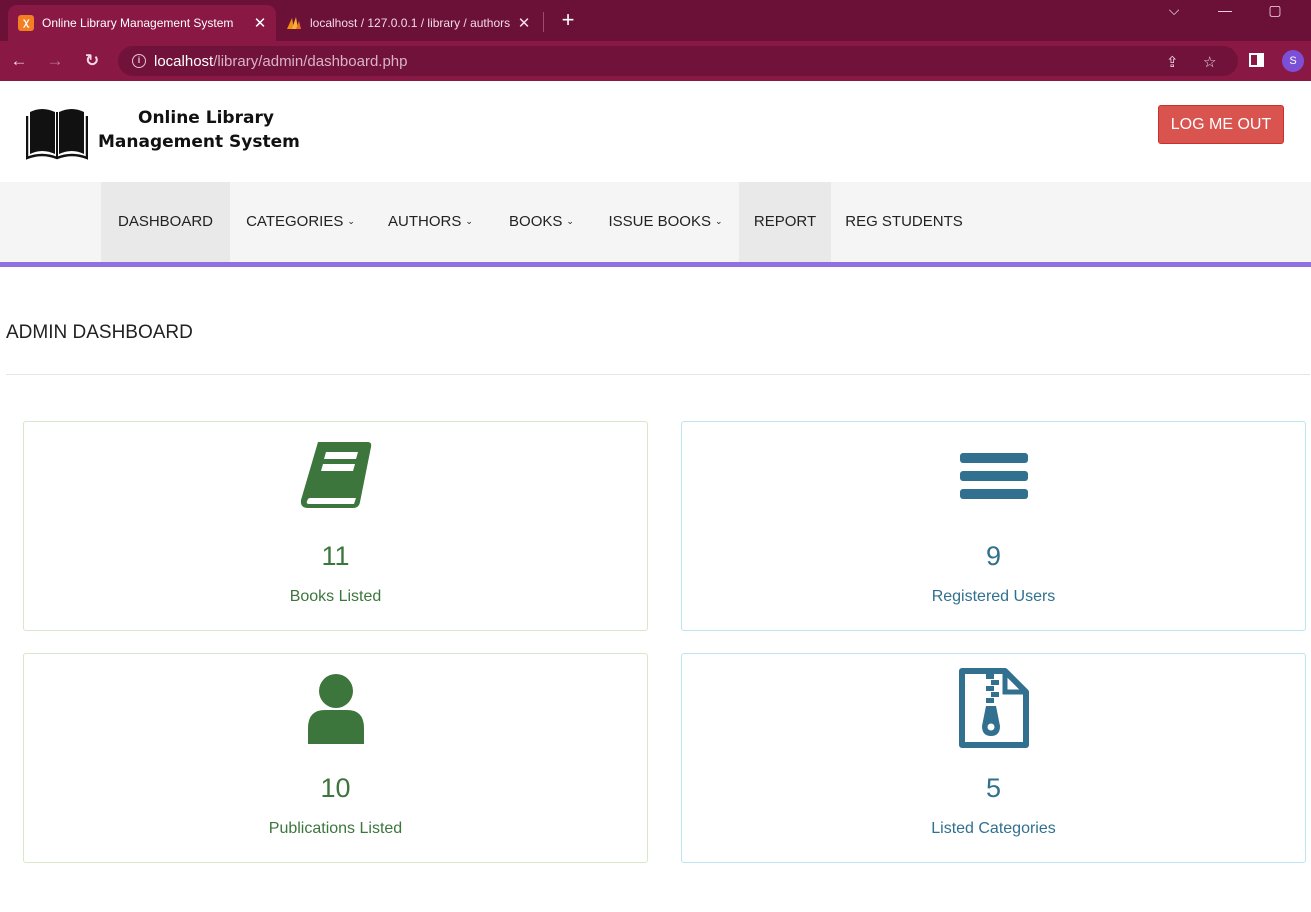 This screenshot has width=1311, height=912. I want to click on reload-icon: ↻, so click(92, 61).